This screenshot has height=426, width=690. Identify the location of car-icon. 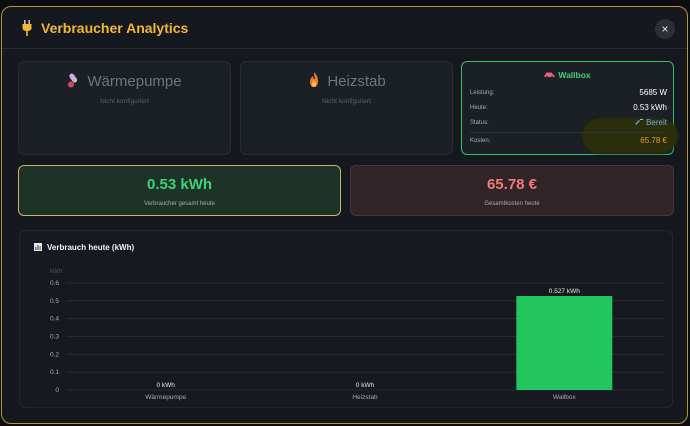
(549, 75).